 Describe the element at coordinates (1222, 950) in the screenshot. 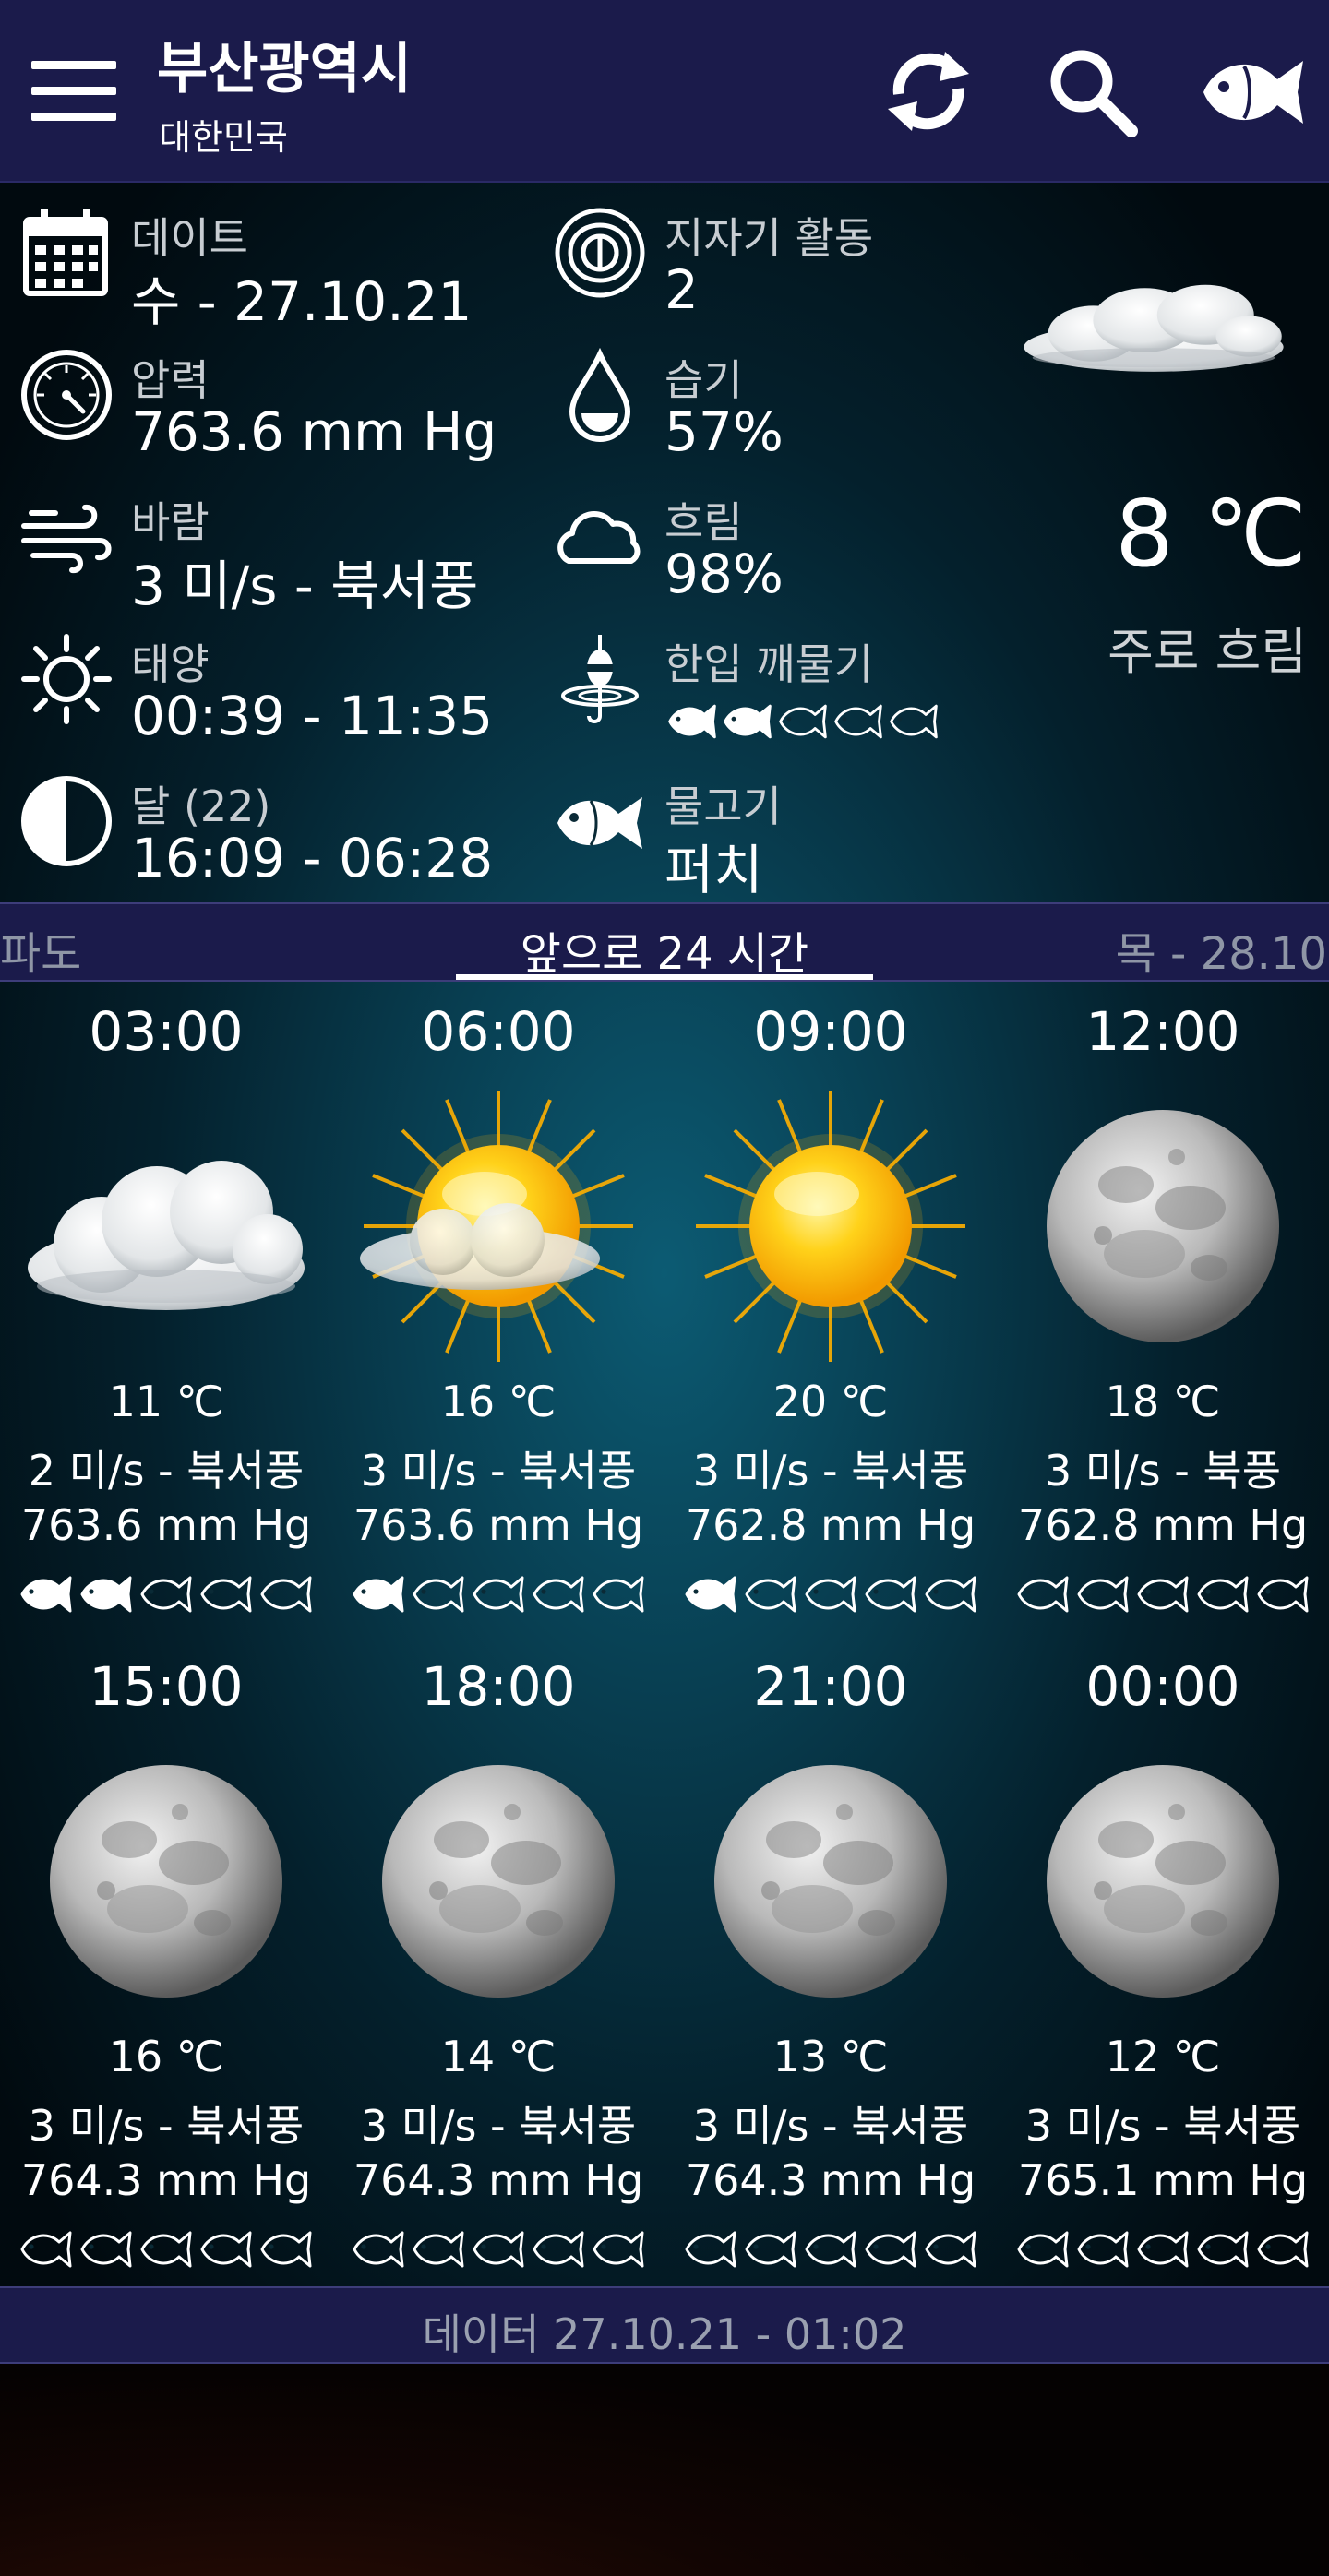

I see `tab-next-day: 목 - 28.10` at that location.